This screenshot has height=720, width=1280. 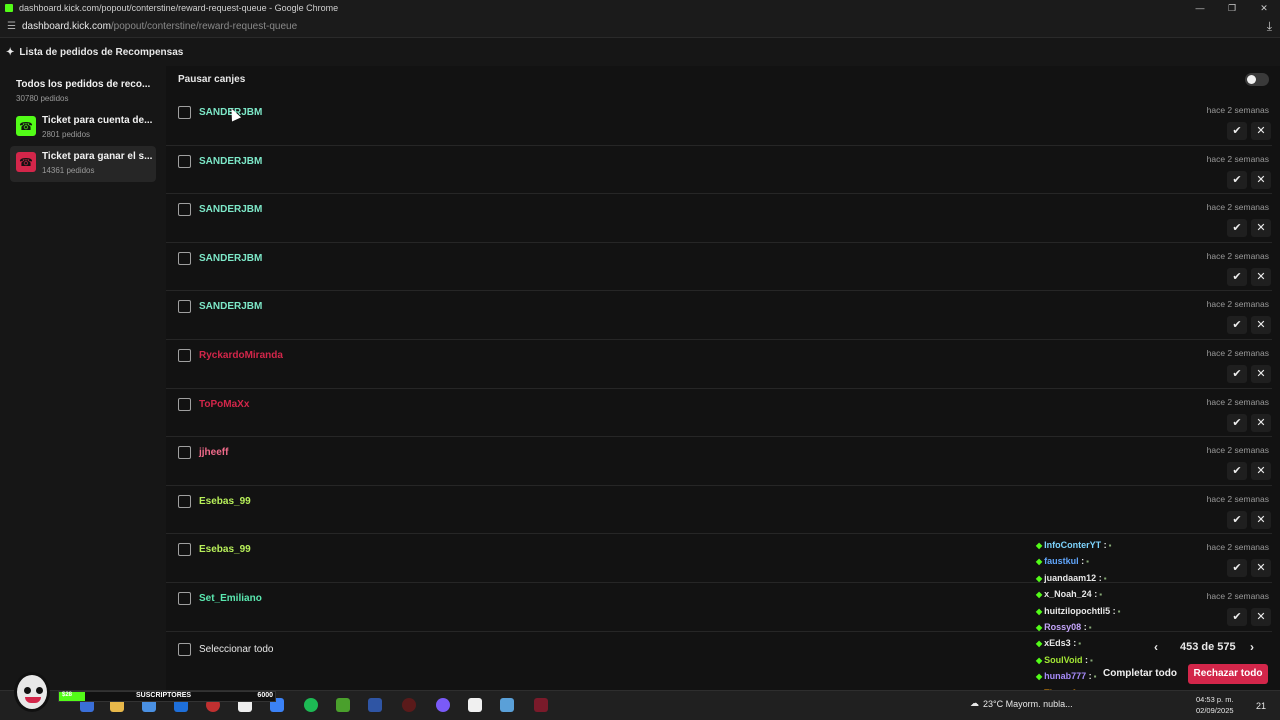 I want to click on request-username: ToPoMaXx, so click(x=224, y=404).